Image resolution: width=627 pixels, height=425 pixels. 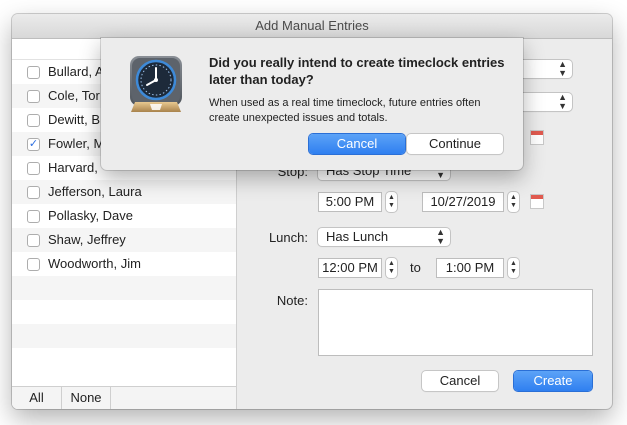 I want to click on list-footer: All None, so click(x=124, y=397).